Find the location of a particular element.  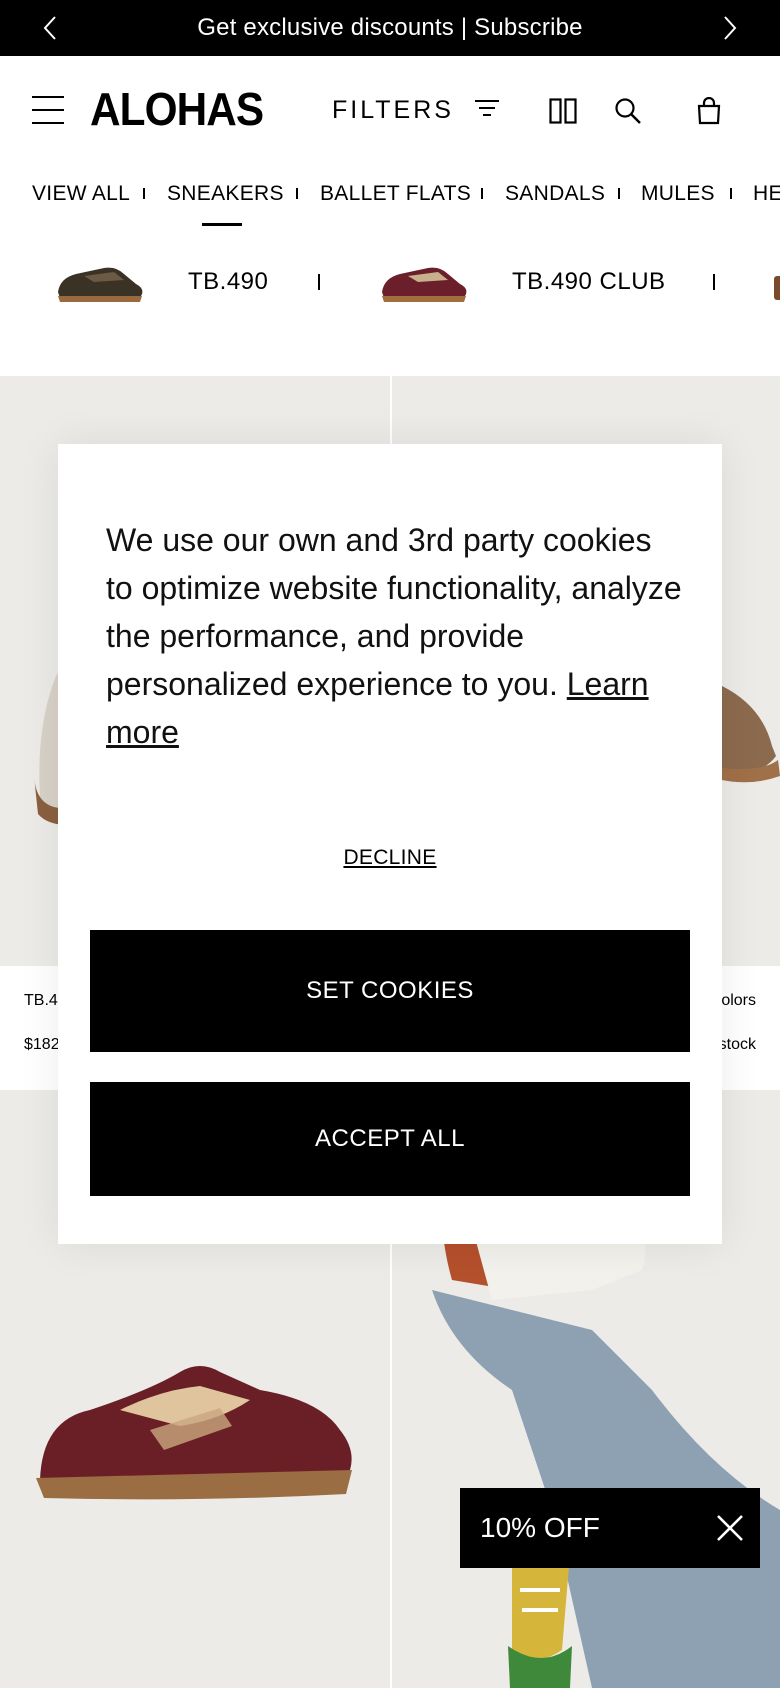

category-ballet-flats: BALLET FLATS is located at coordinates (395, 194).